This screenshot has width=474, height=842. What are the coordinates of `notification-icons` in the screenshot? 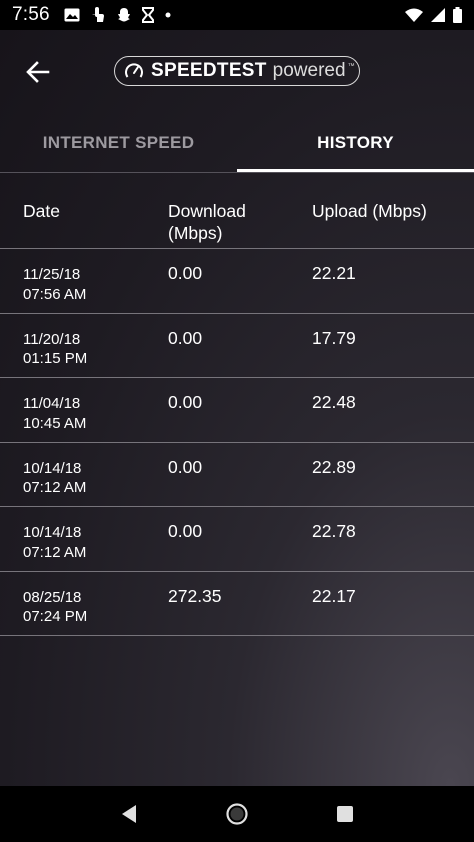 It's located at (118, 15).